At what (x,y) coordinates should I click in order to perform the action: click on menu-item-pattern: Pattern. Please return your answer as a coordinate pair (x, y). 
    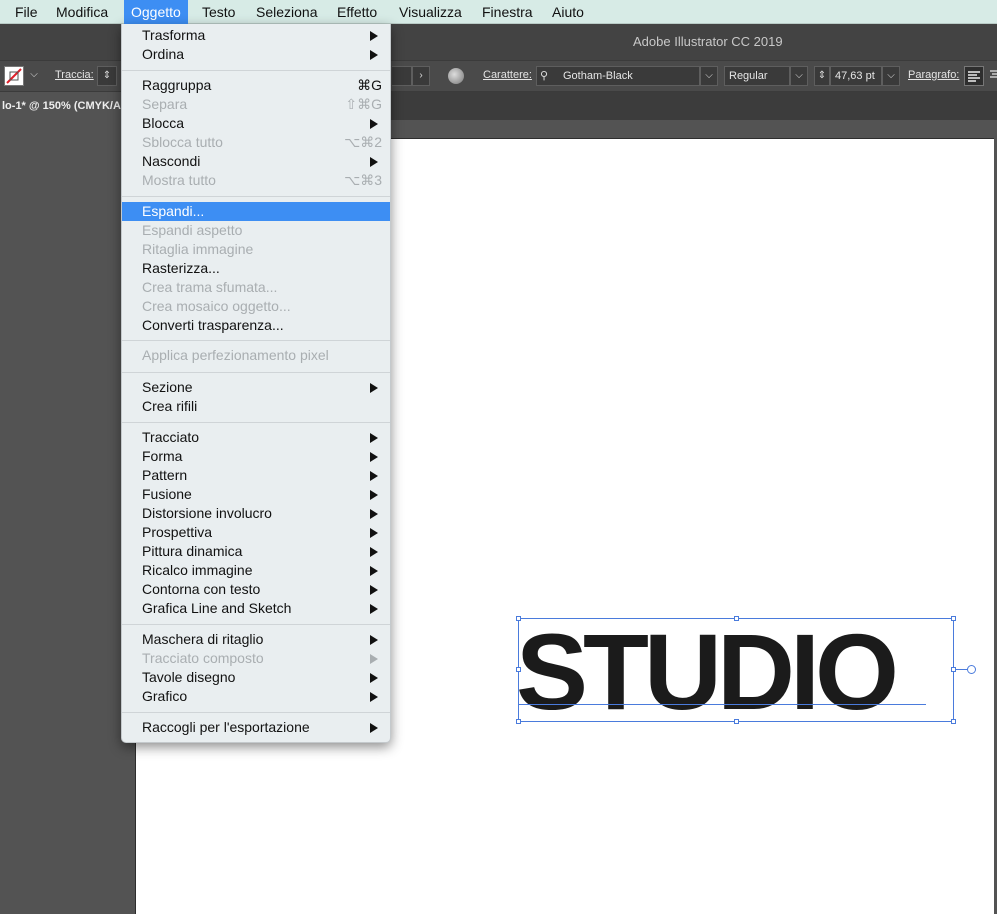
    Looking at the image, I should click on (256, 475).